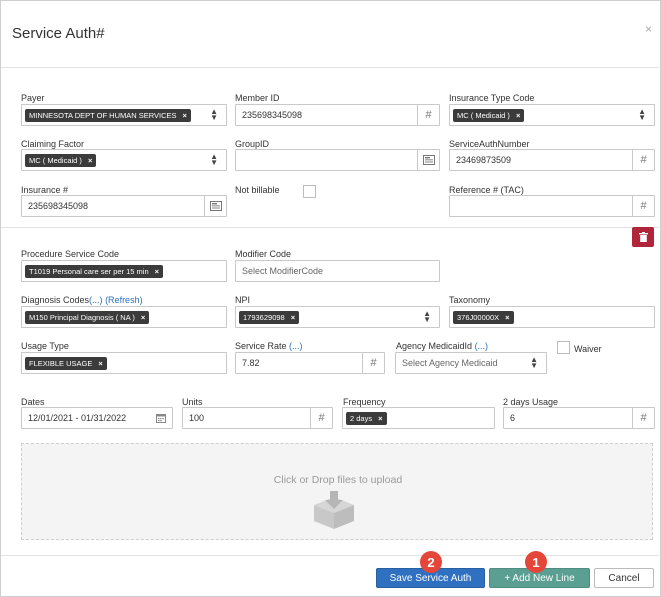  I want to click on insurance-no-input: 235698345098, so click(124, 206).